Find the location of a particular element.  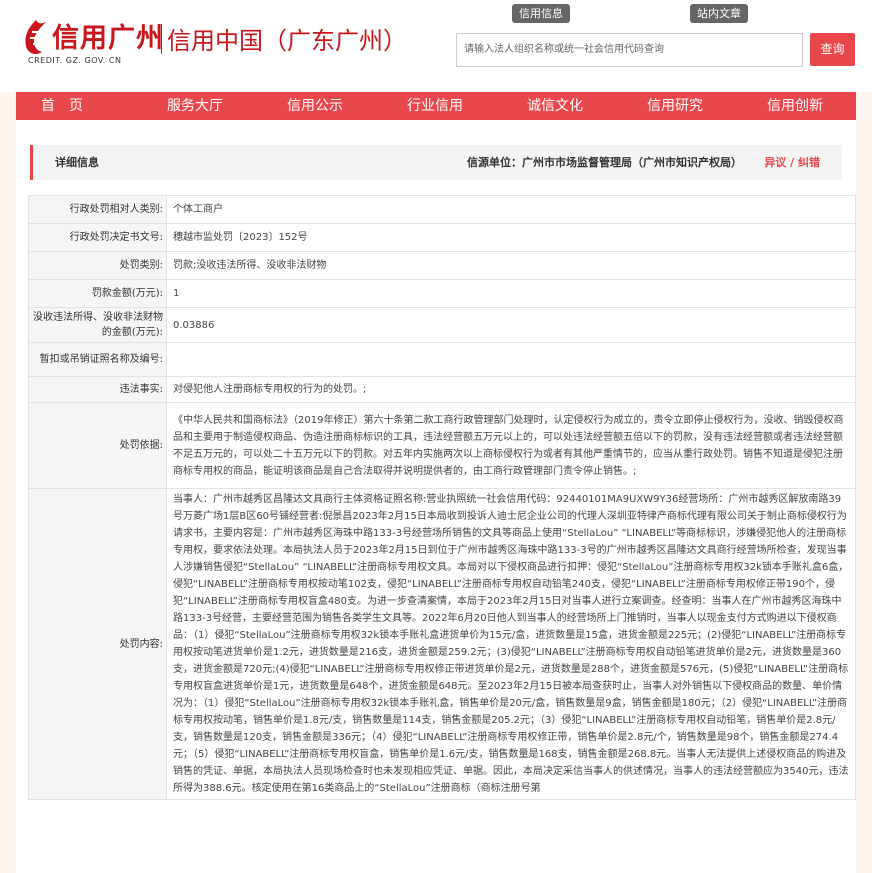

field-label: 处罚依据: is located at coordinates (97, 445).